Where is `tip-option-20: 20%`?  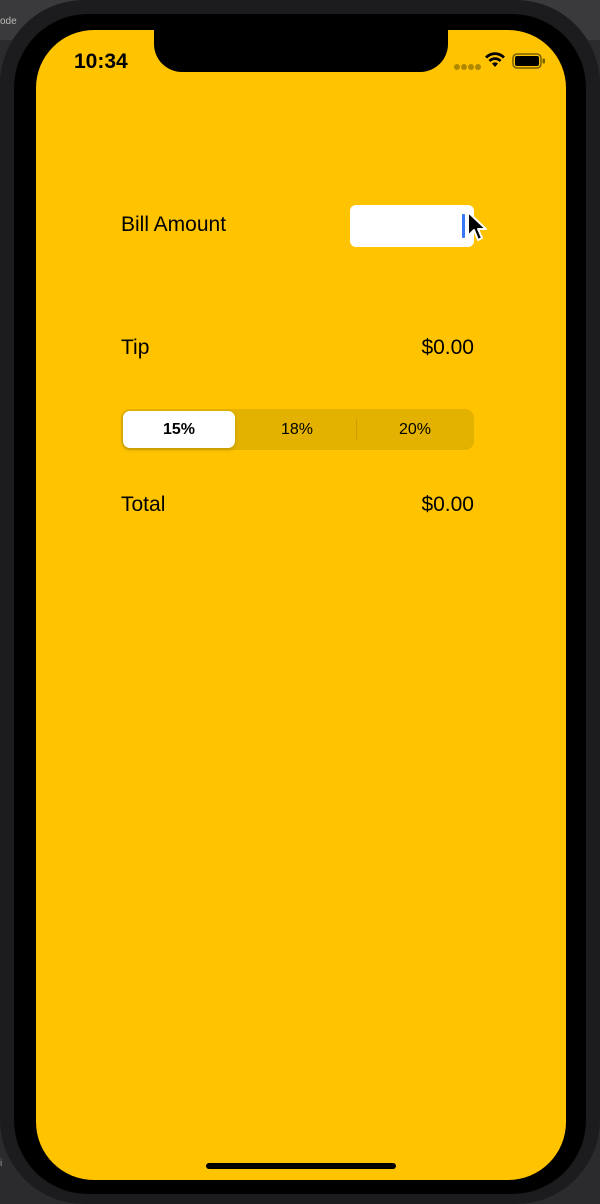
tip-option-20: 20% is located at coordinates (415, 429).